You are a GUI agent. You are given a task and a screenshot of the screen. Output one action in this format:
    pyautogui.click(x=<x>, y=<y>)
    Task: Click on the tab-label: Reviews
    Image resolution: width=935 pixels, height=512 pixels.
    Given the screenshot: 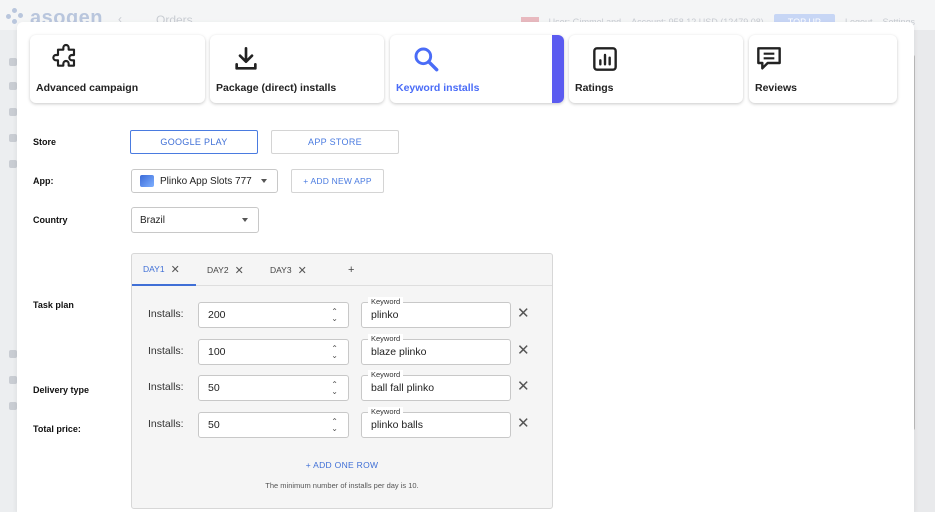 What is the action you would take?
    pyautogui.click(x=776, y=88)
    